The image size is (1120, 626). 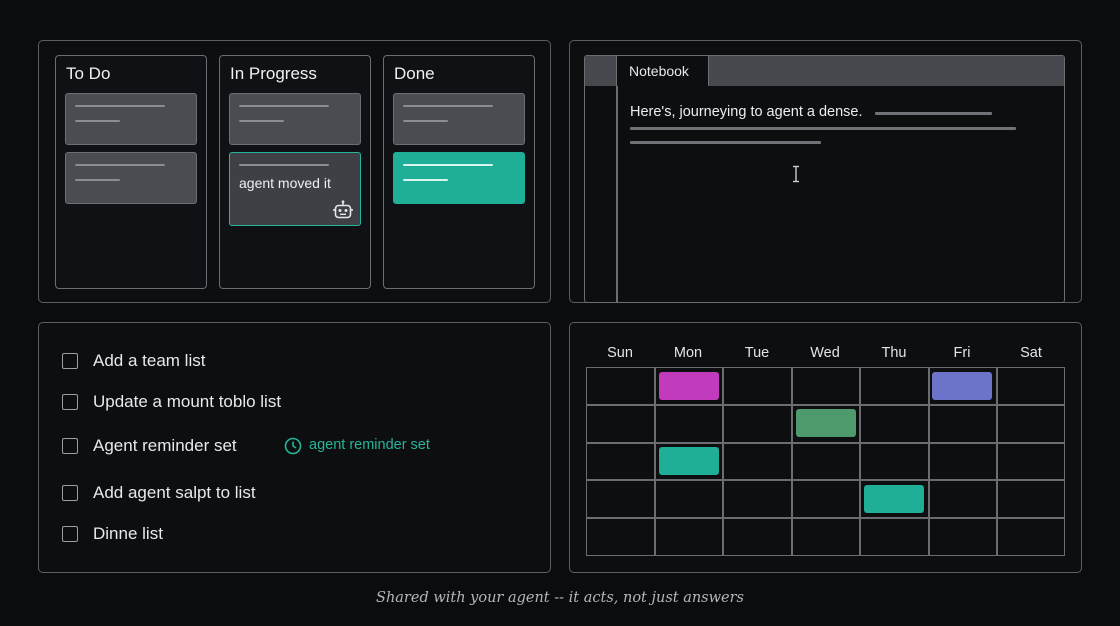 I want to click on tab-label: Notebook, so click(x=659, y=71).